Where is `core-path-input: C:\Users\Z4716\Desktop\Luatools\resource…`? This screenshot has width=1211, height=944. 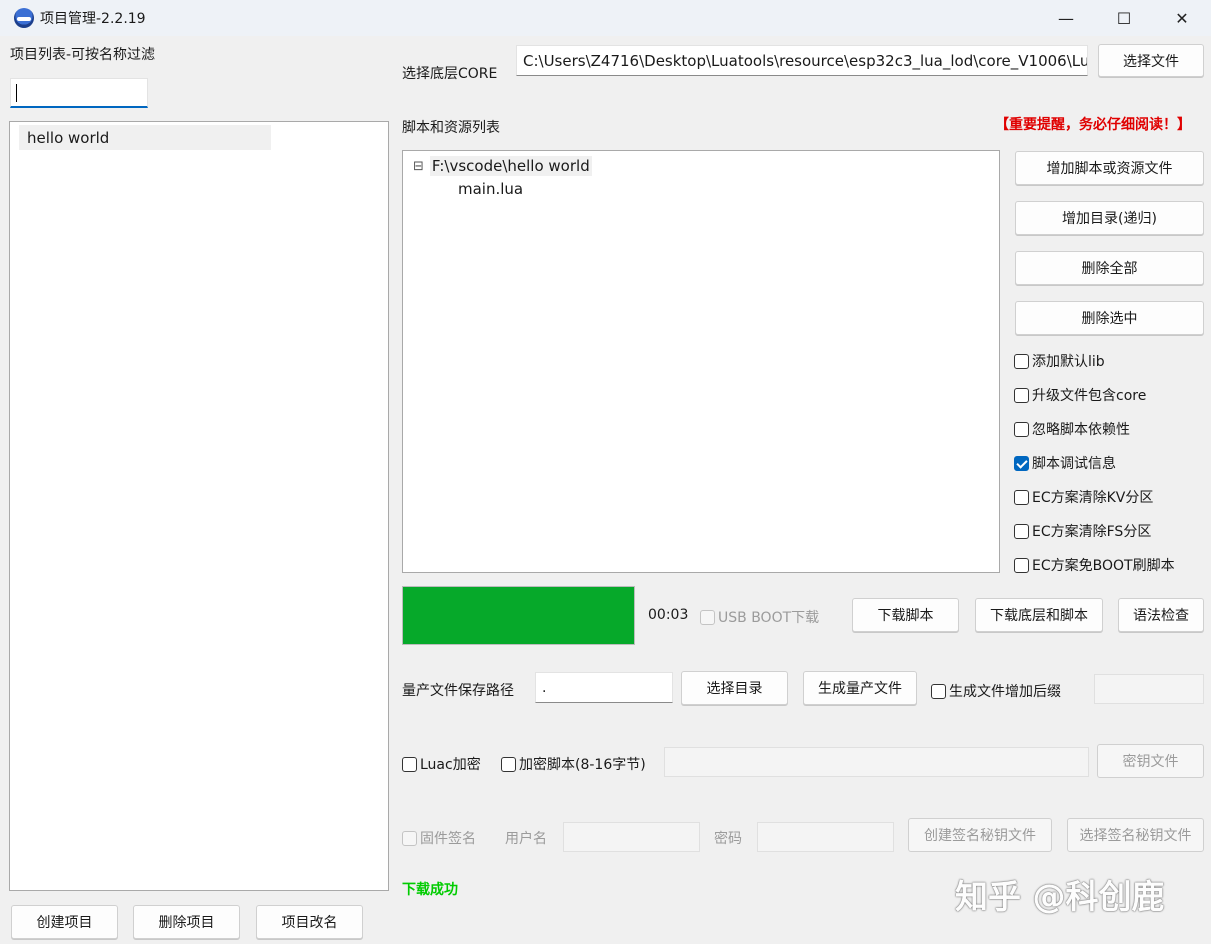
core-path-input: C:\Users\Z4716\Desktop\Luatools\resource… is located at coordinates (802, 60).